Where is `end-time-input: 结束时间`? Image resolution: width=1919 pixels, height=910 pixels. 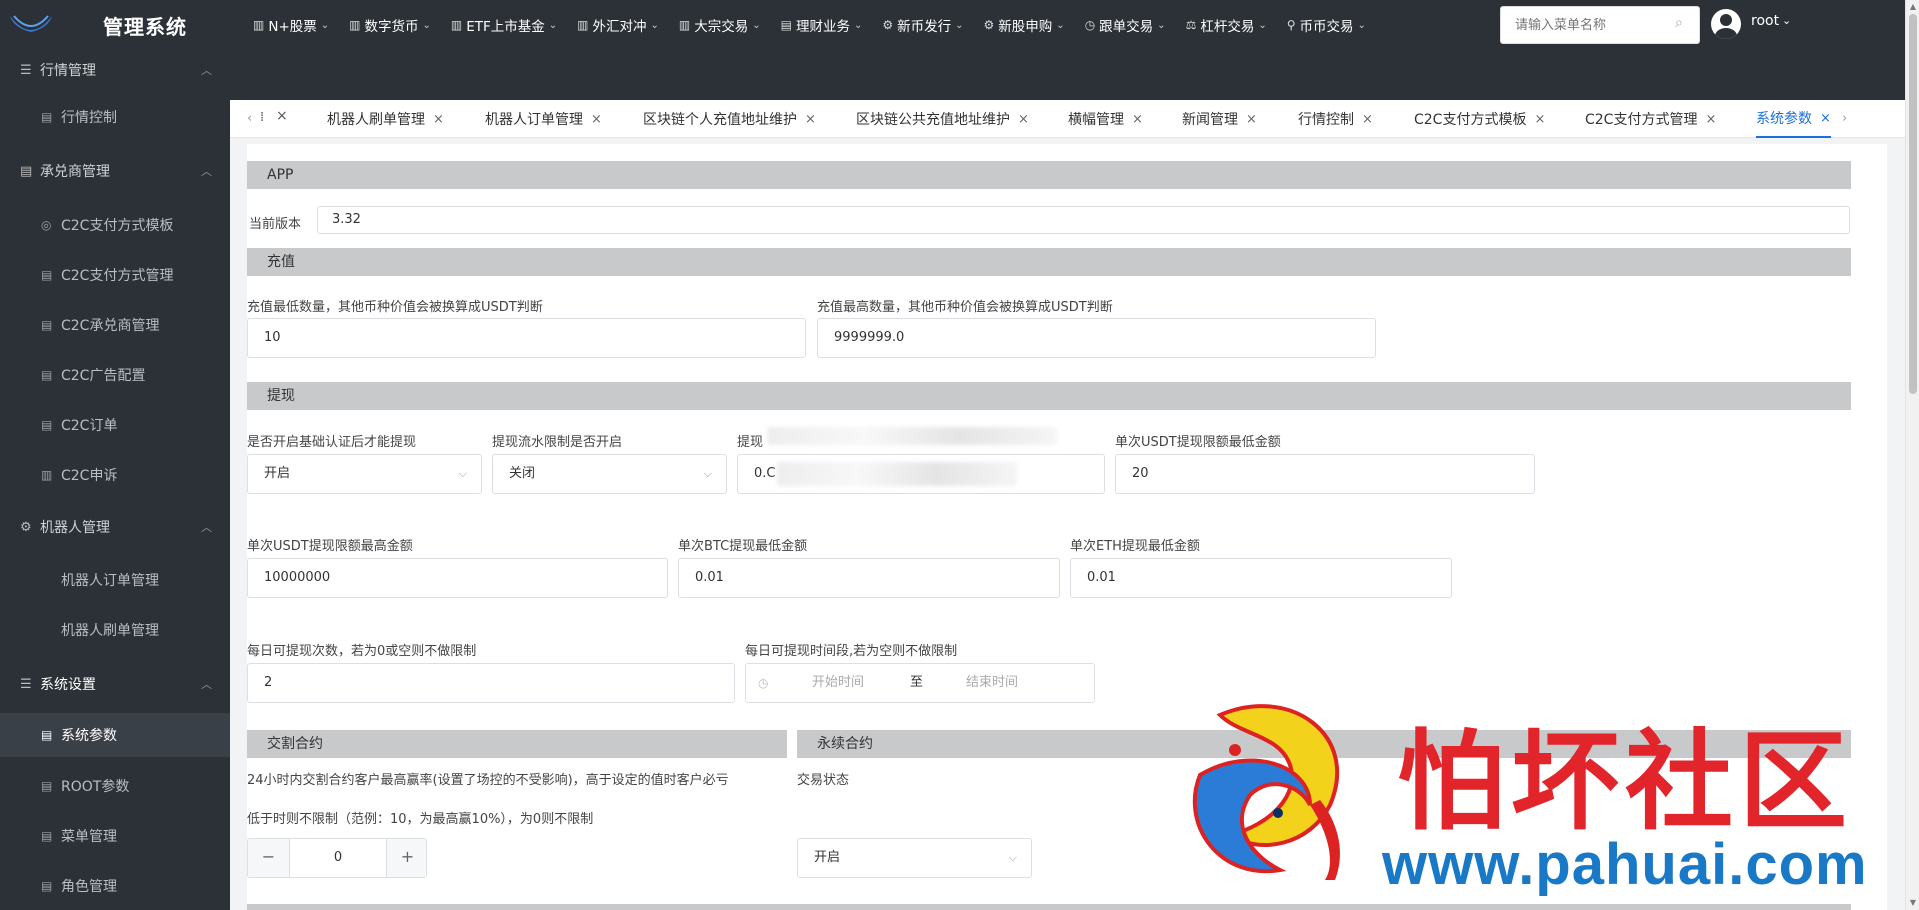 end-time-input: 结束时间 is located at coordinates (992, 683).